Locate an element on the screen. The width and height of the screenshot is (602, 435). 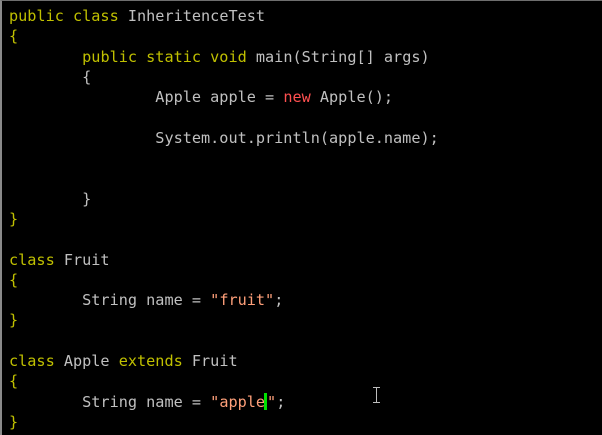
code-line: public static void main(String[] args) is located at coordinates (304, 57).